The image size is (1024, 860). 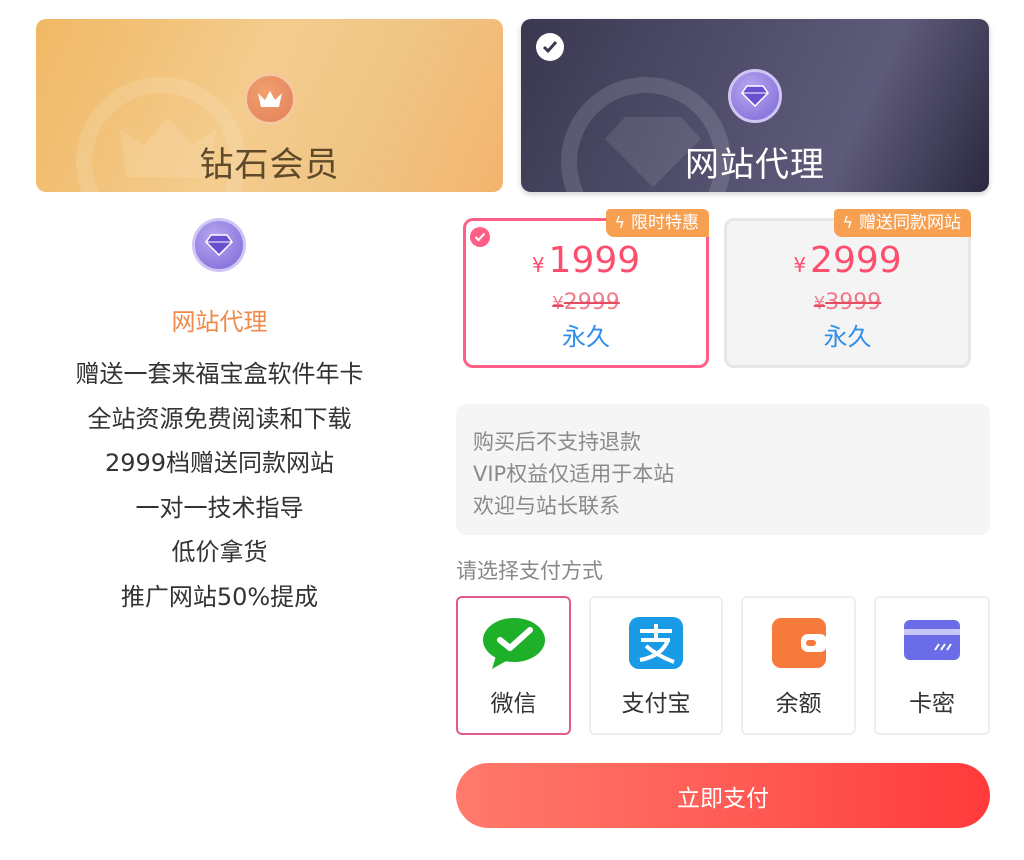 What do you see at coordinates (219, 418) in the screenshot?
I see `benefit-item: 全站资源免费阅读和下载` at bounding box center [219, 418].